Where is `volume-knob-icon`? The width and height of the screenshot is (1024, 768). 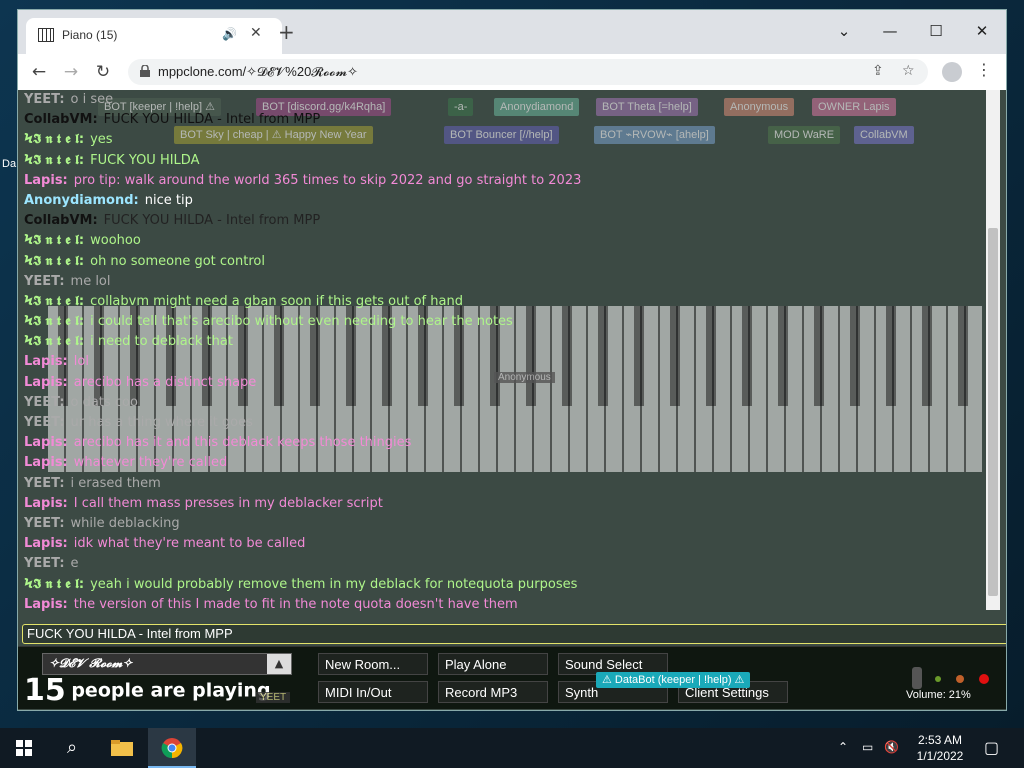
volume-knob-icon is located at coordinates (948, 678).